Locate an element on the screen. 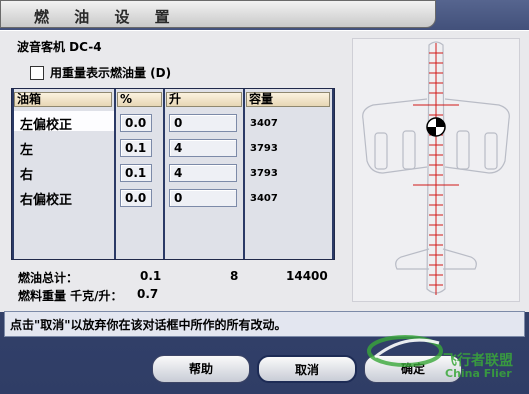  checkbox-box is located at coordinates (37, 72).